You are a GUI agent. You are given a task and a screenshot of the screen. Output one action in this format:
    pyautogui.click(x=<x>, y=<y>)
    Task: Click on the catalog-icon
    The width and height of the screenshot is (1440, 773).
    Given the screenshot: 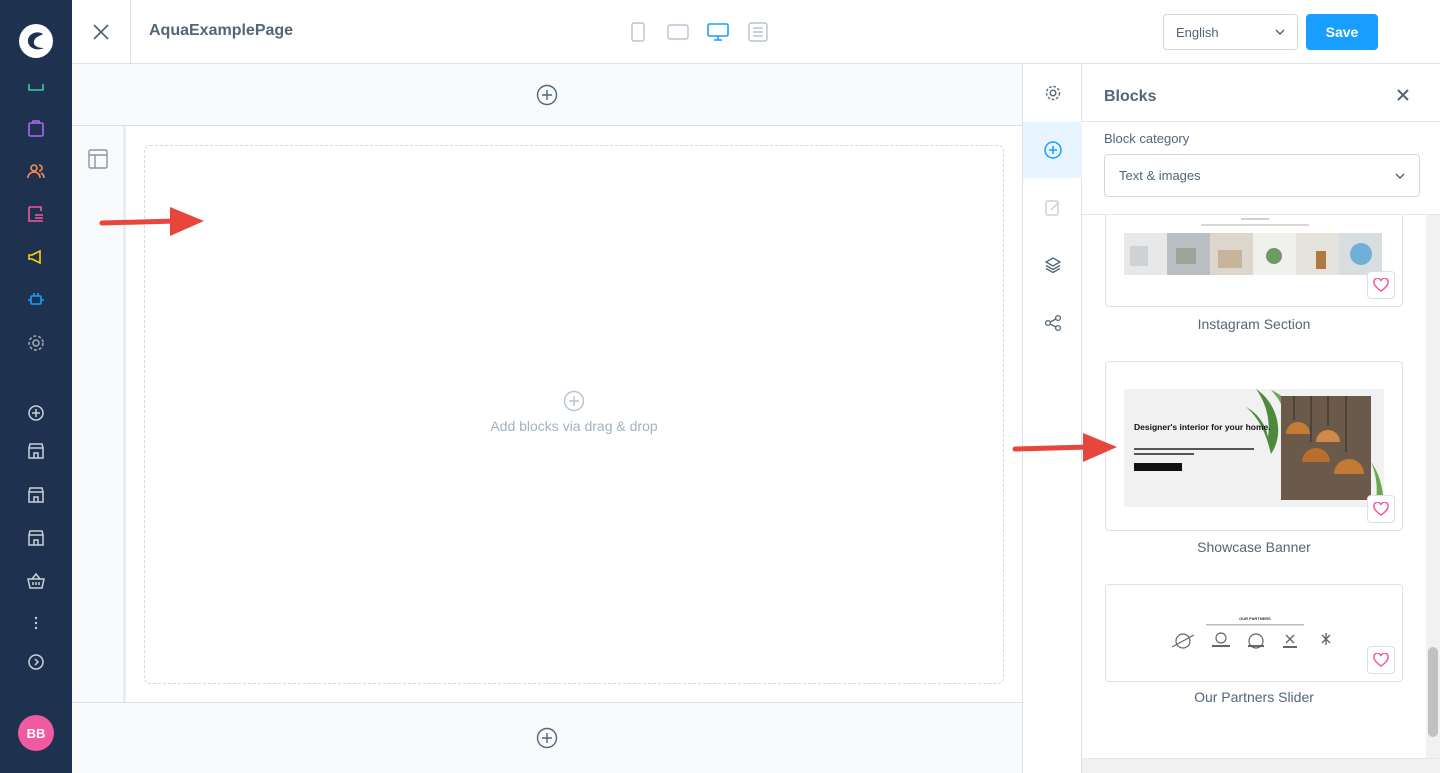 What is the action you would take?
    pyautogui.click(x=36, y=128)
    